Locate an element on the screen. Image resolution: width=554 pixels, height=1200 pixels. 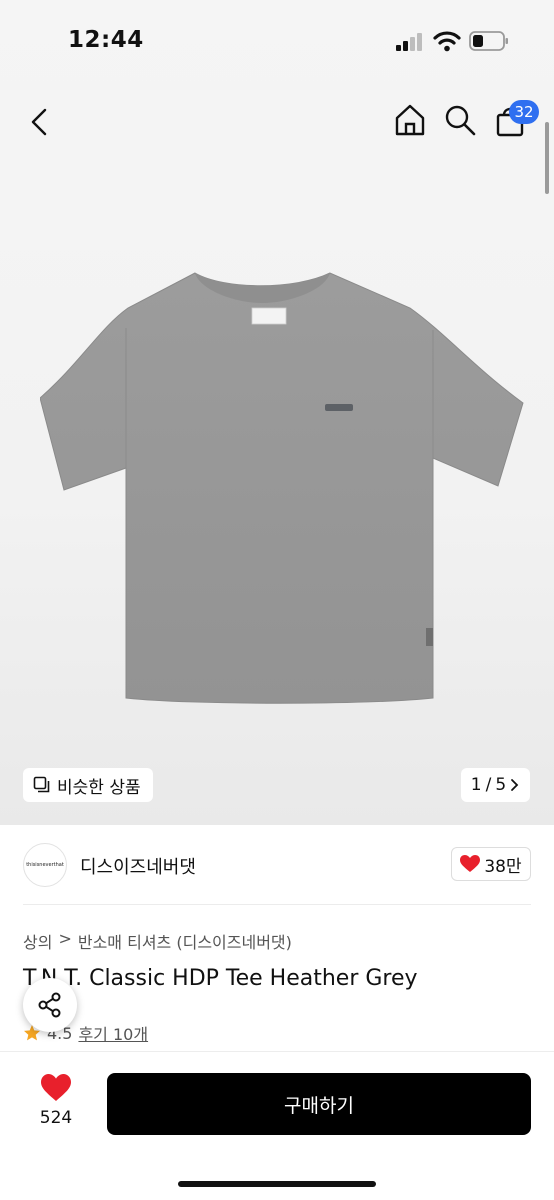
bottom-action-bar: 524 구매하기 is located at coordinates (277, 1126).